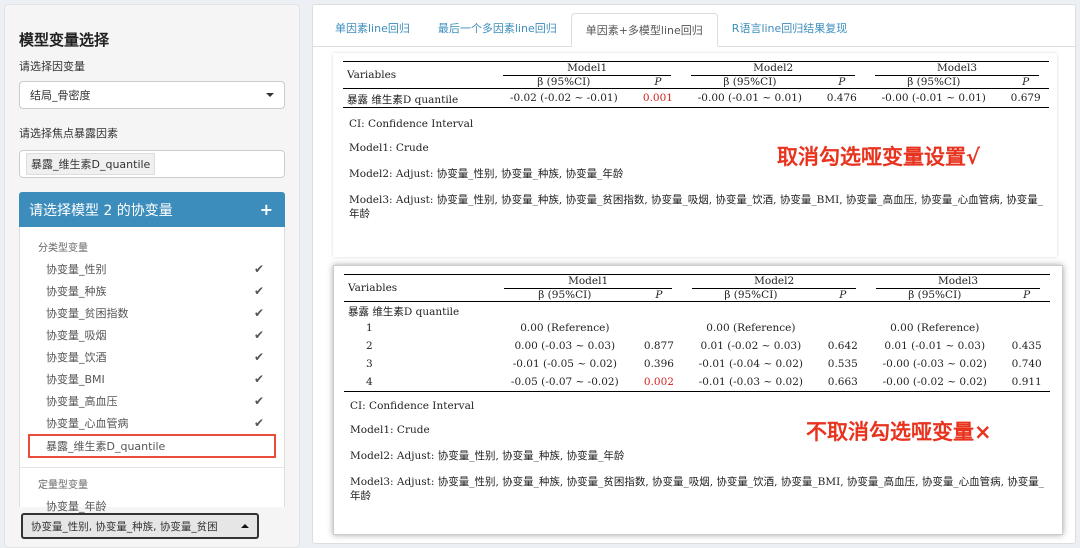 The width and height of the screenshot is (1080, 548). Describe the element at coordinates (60, 95) in the screenshot. I see `dependent-variable-value: 结局_骨密度` at that location.